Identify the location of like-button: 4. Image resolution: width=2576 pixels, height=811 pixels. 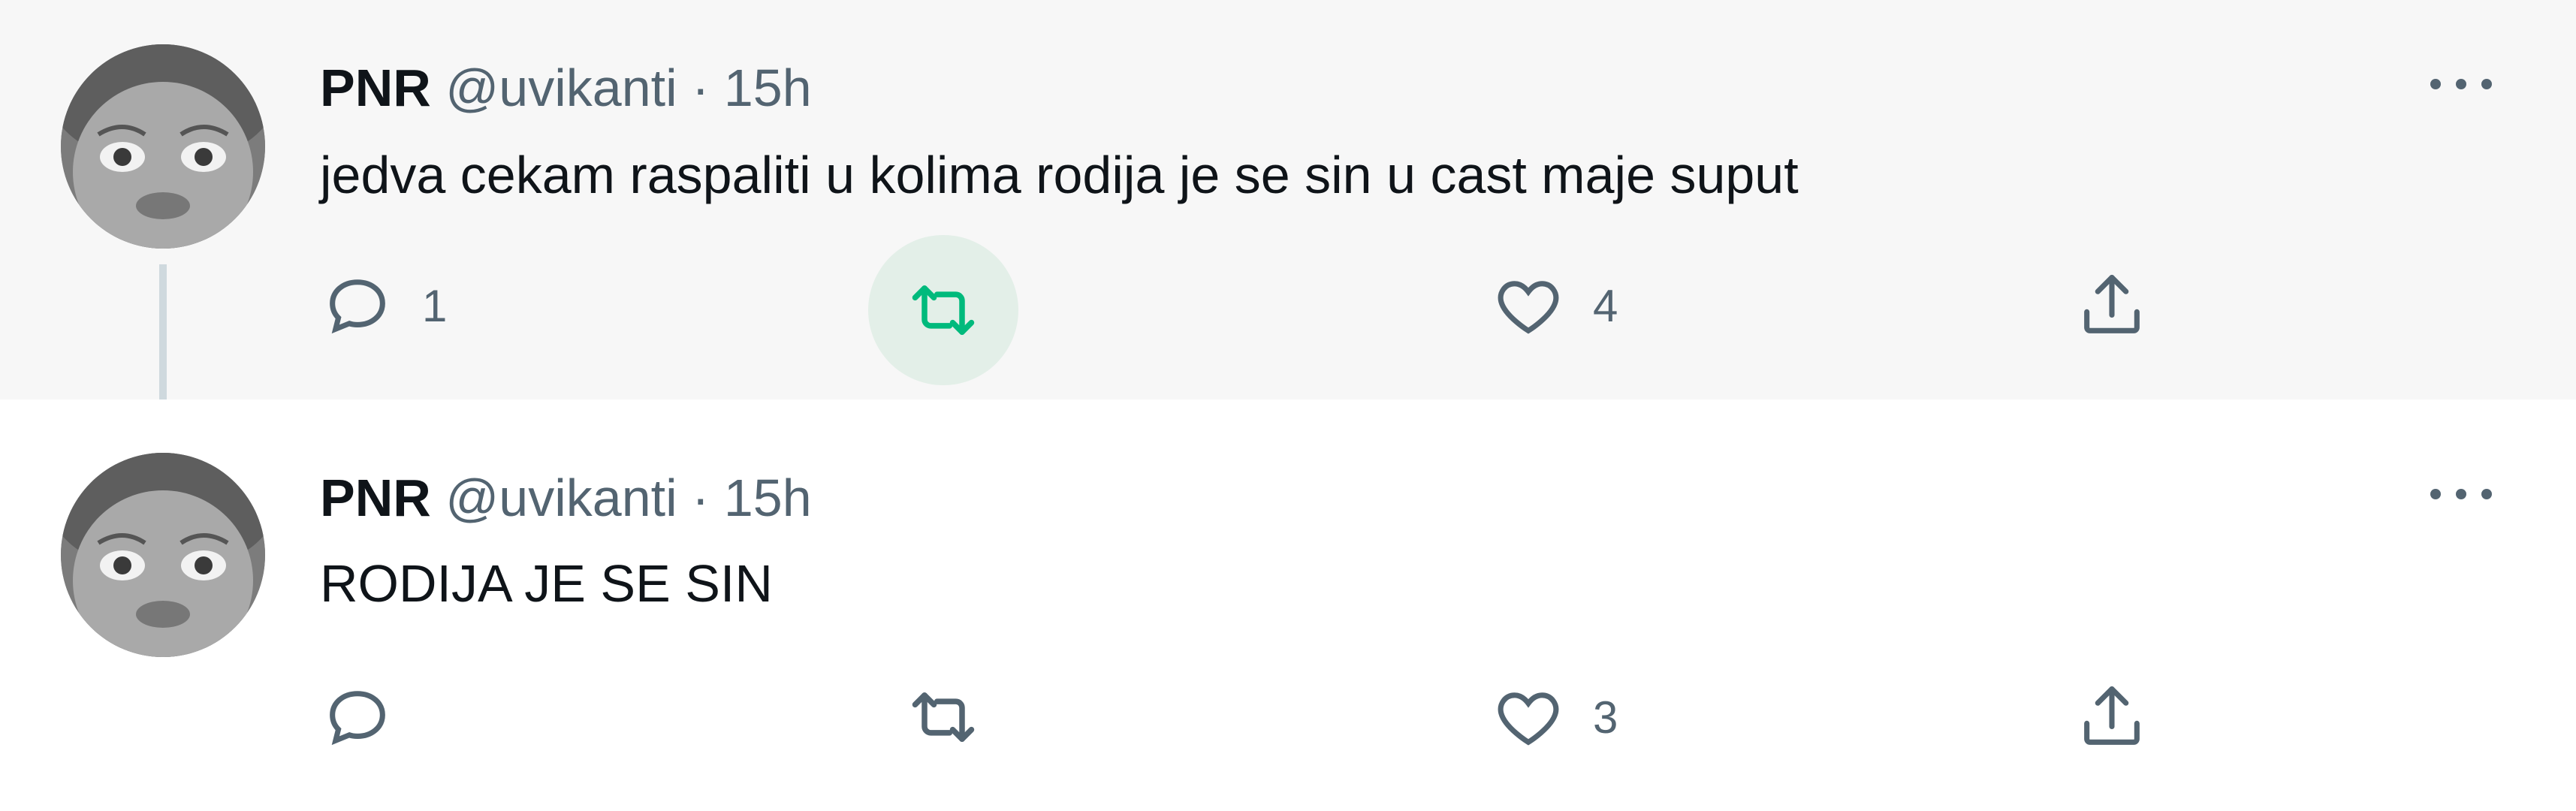
(1555, 305).